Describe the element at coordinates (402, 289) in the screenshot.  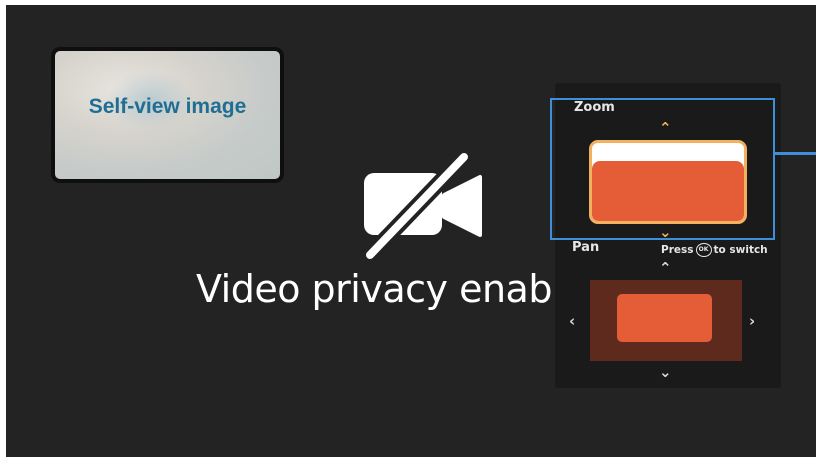
I see `privacy-message: Video privacy enabled` at that location.